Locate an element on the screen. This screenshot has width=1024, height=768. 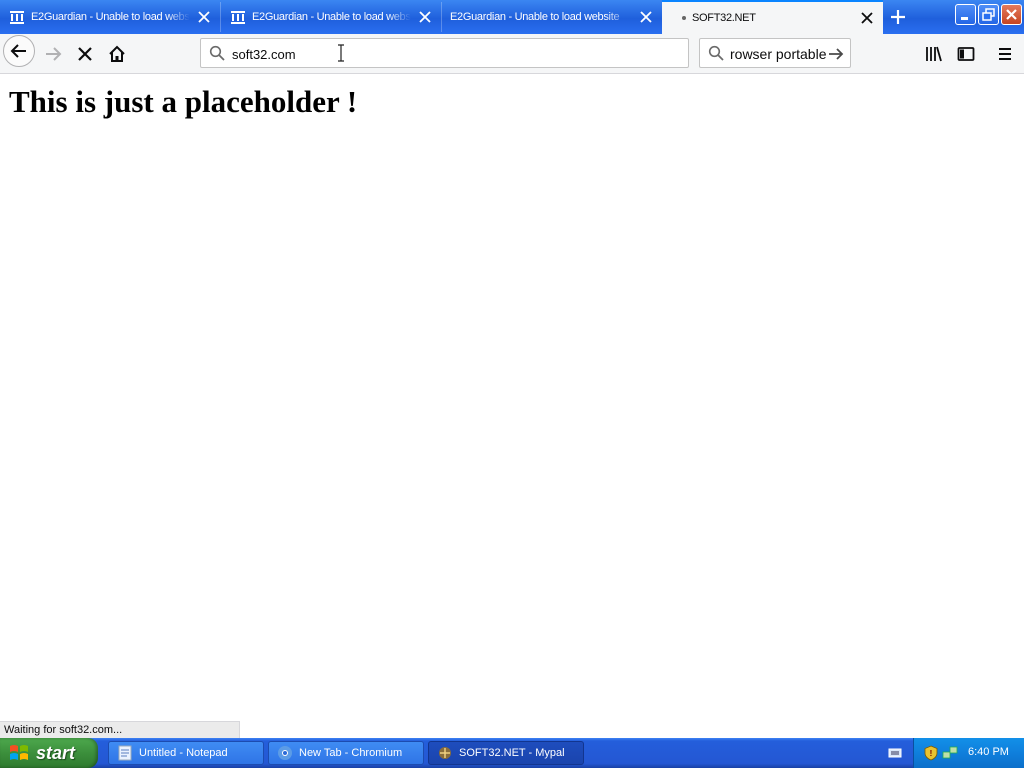
tab-e2guardian-3: E2Guardian - Unable to load website is located at coordinates (552, 17).